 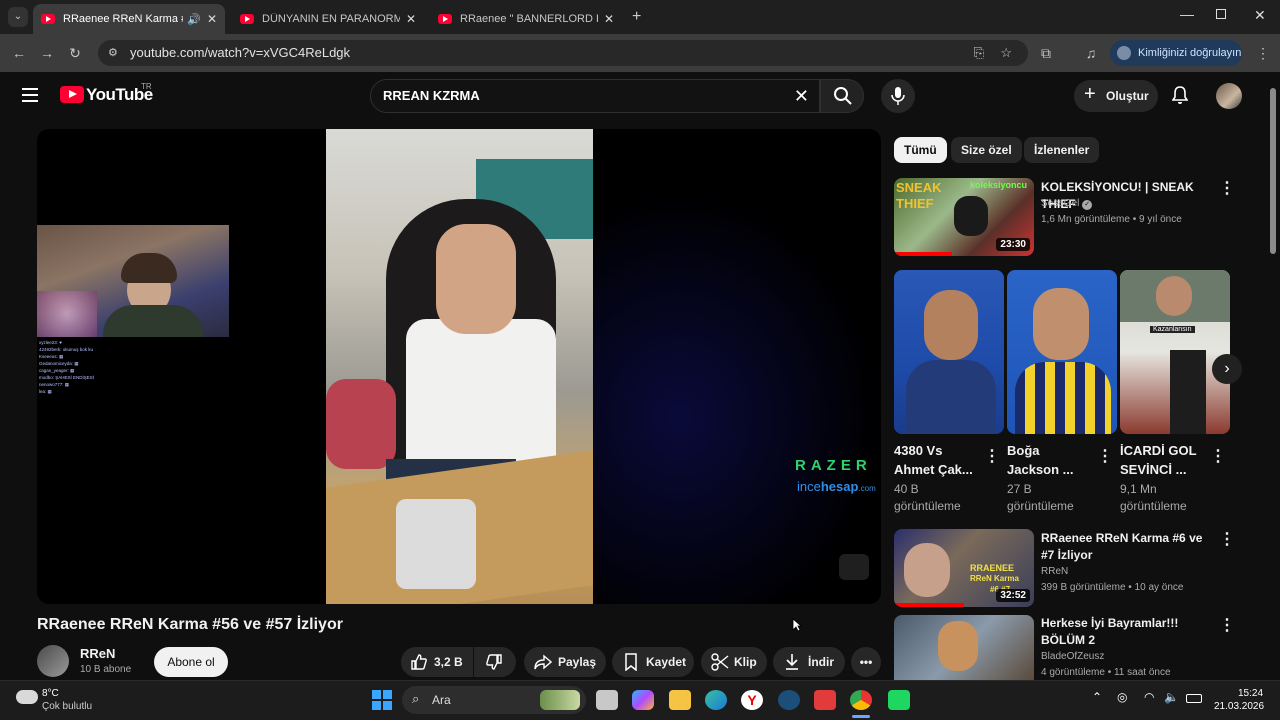 I want to click on account-avatar, so click(x=1229, y=96).